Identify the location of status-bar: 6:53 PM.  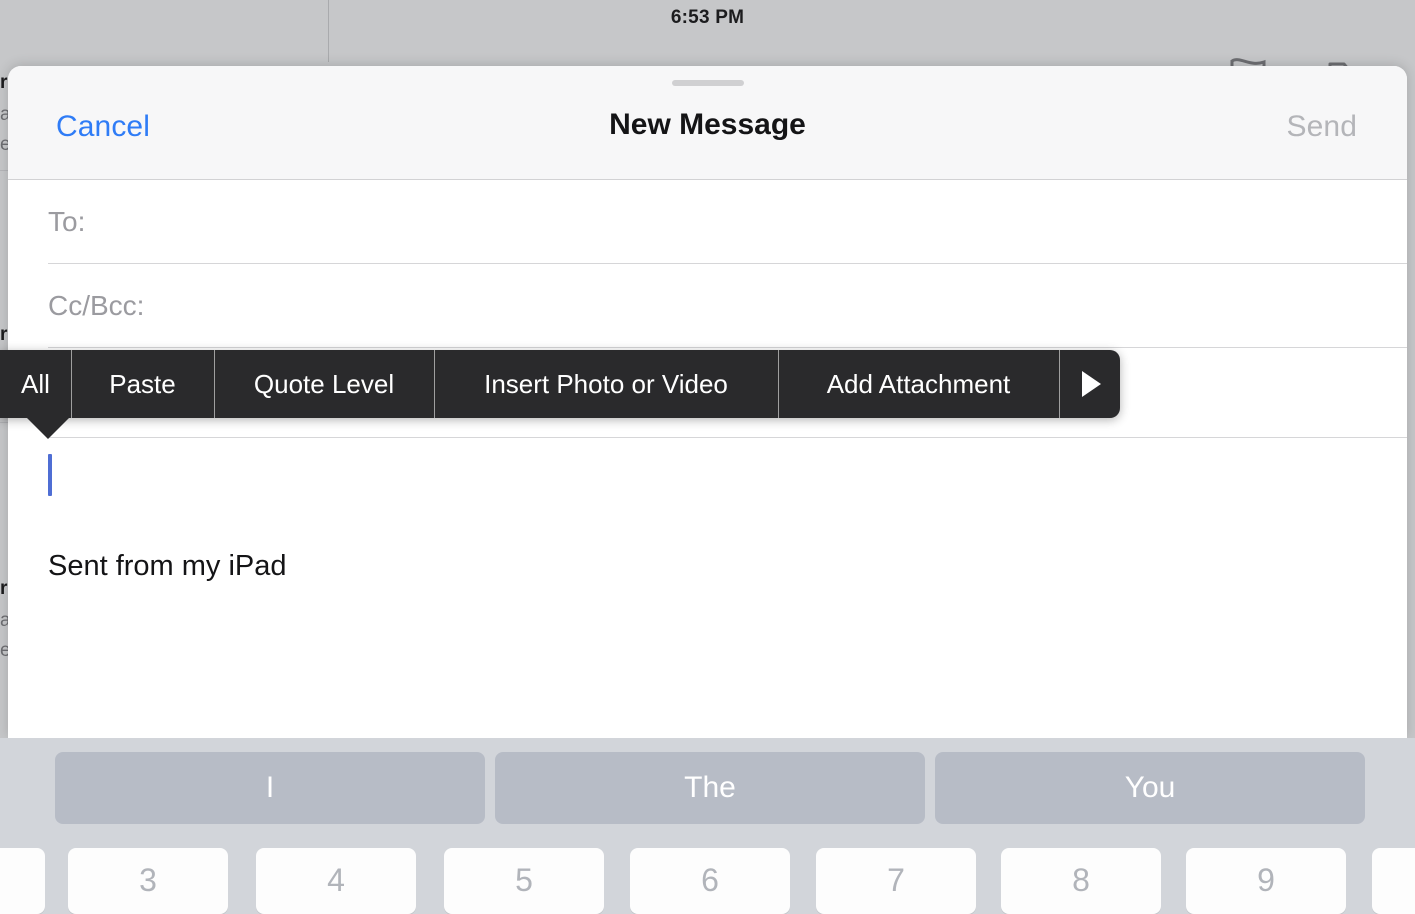
(707, 31).